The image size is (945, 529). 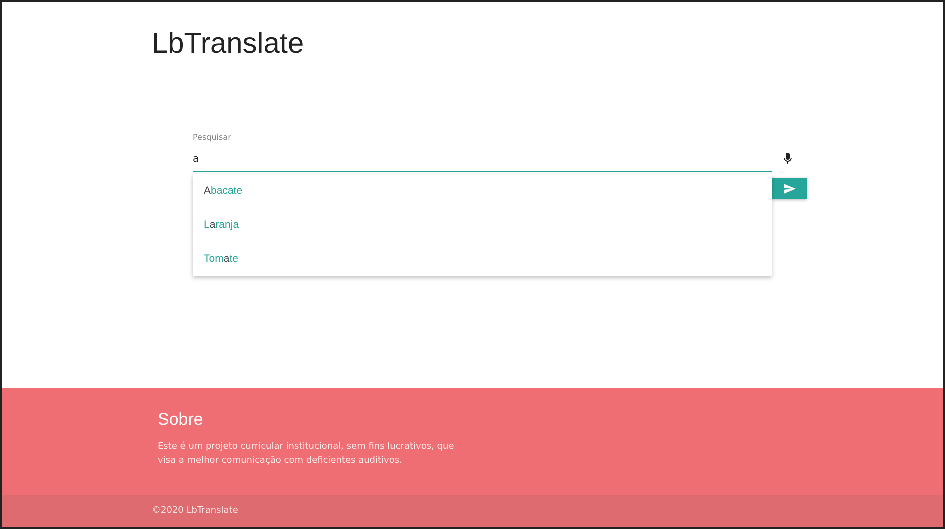 I want to click on footer-heading: Sobre, so click(x=181, y=420).